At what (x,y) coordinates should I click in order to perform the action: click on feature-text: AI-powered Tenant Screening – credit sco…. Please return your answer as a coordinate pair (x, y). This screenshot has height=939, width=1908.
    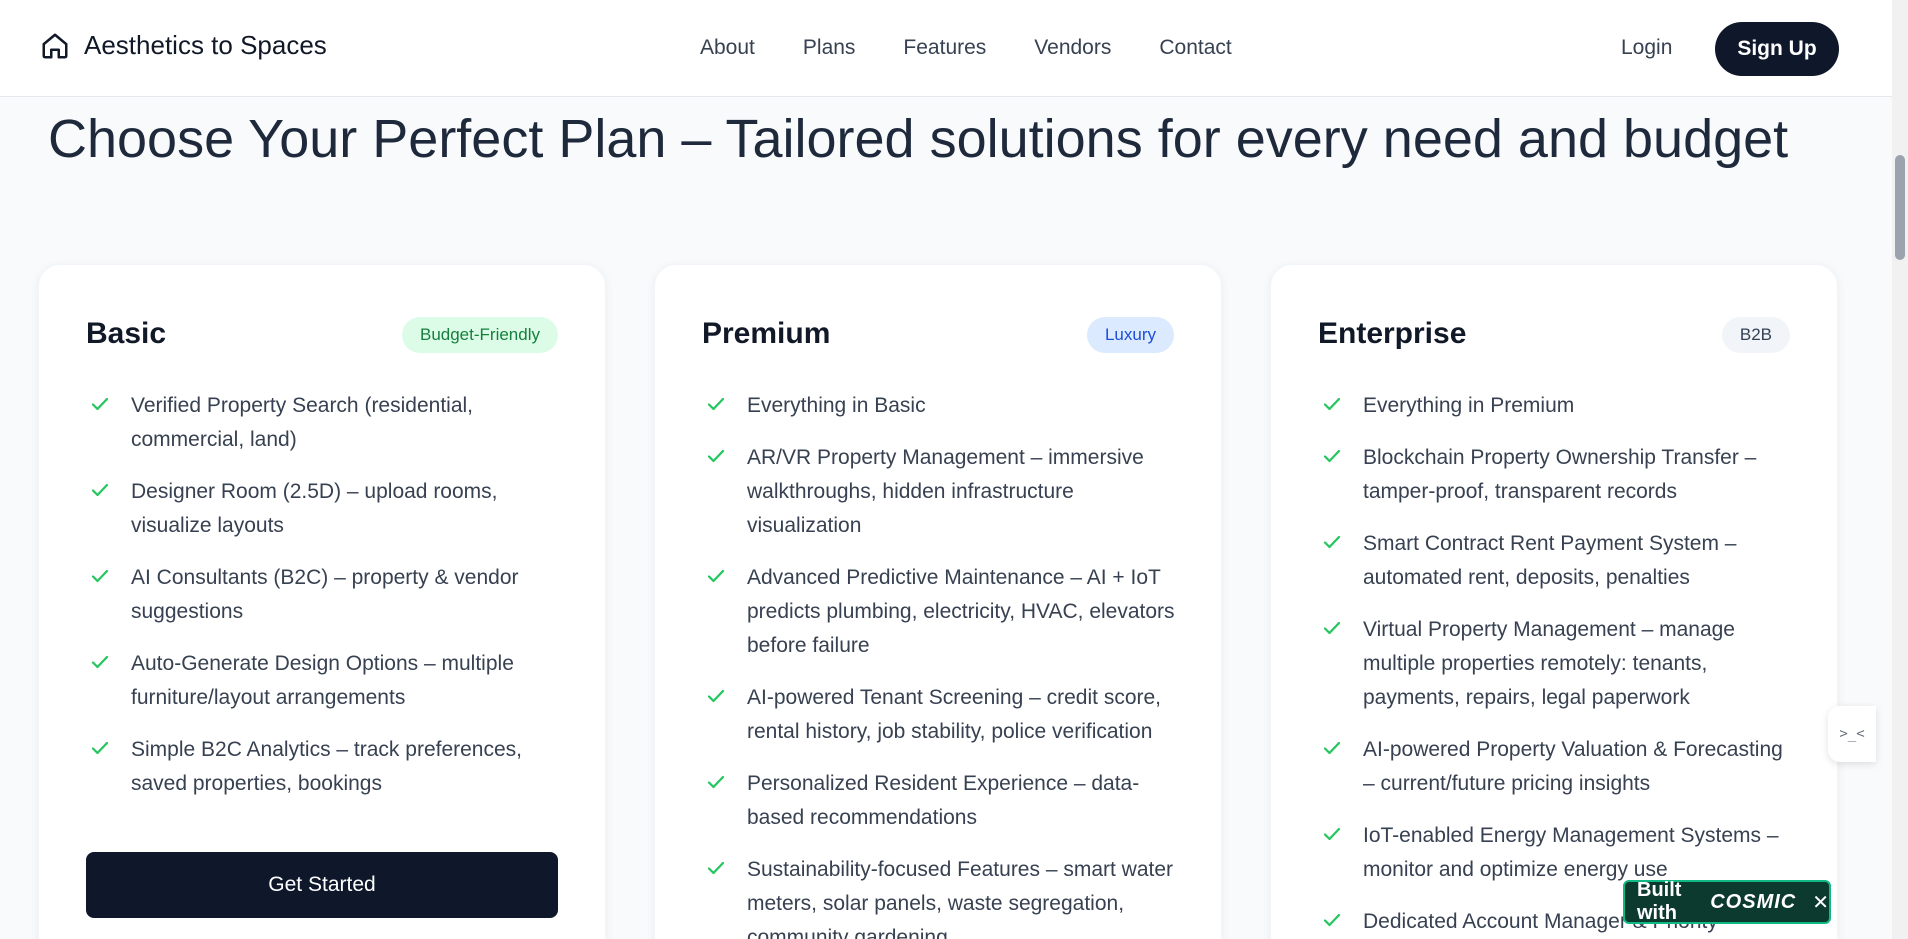
    Looking at the image, I should click on (954, 714).